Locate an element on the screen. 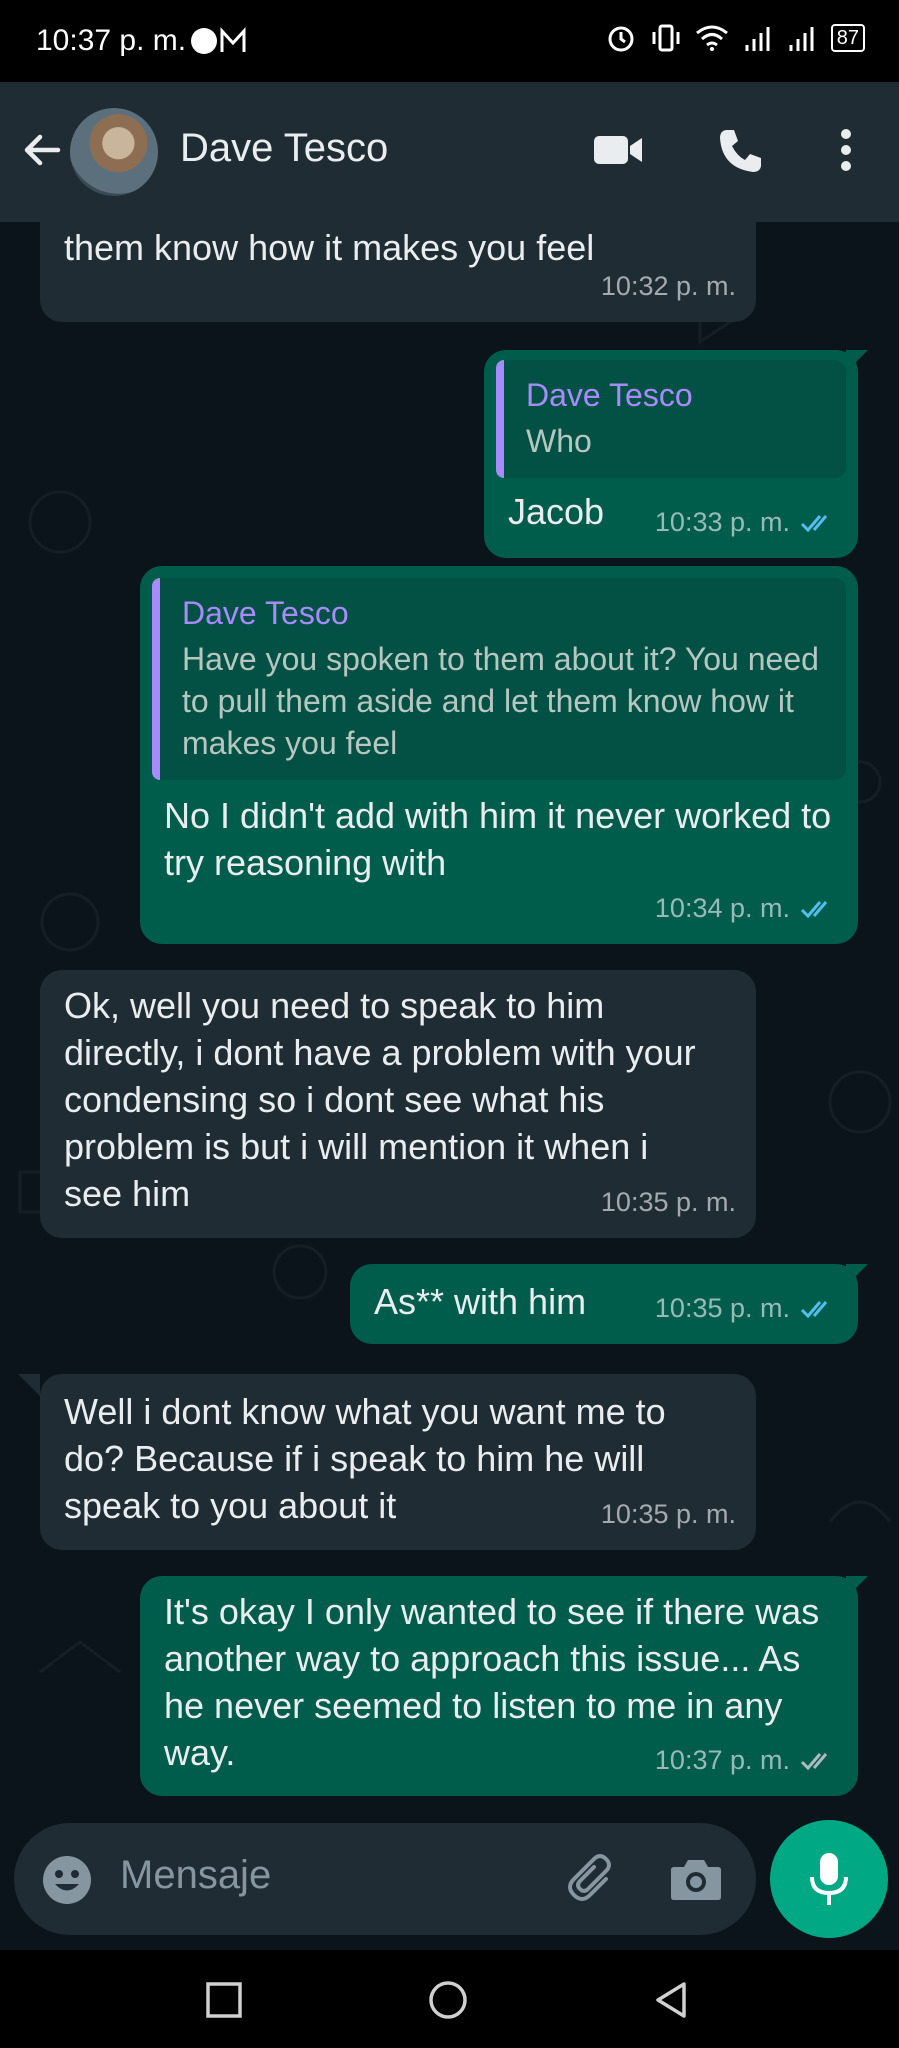 This screenshot has width=899, height=2048. avatar is located at coordinates (114, 152).